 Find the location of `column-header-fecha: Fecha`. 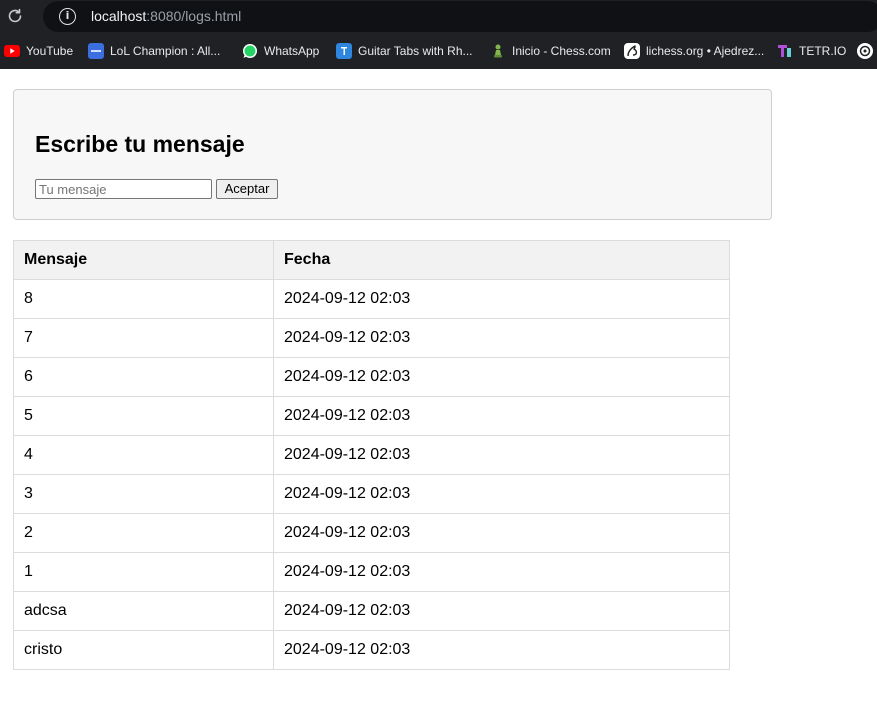

column-header-fecha: Fecha is located at coordinates (501, 260).